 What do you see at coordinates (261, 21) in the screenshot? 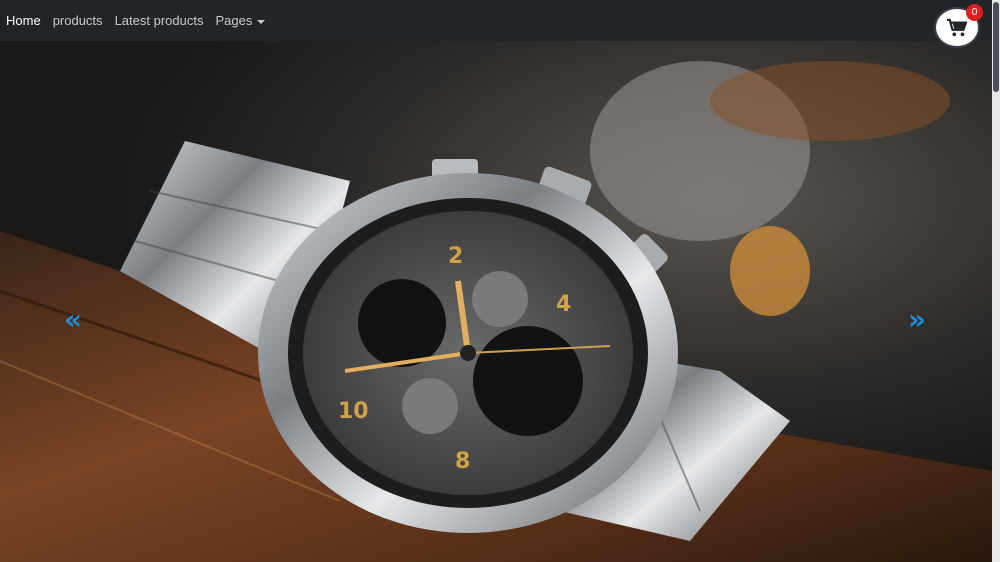
I see `caret-down-icon` at bounding box center [261, 21].